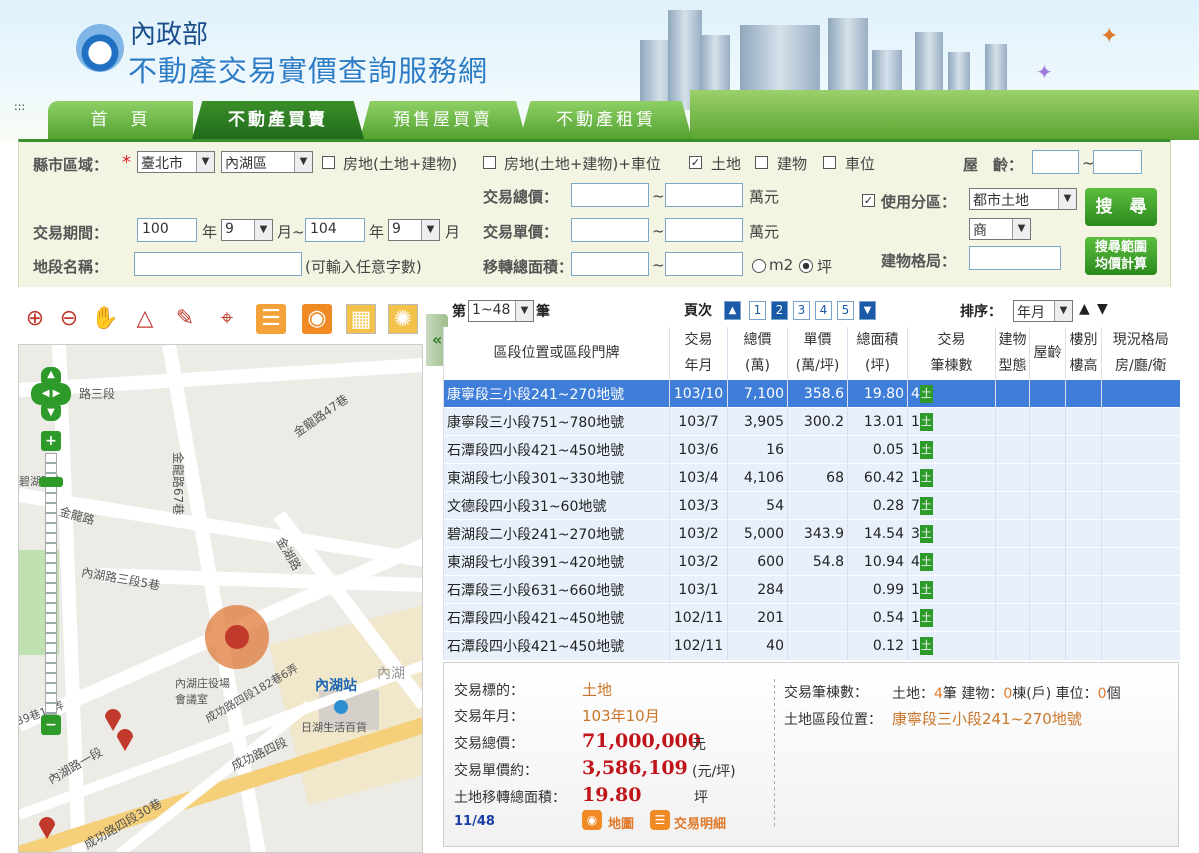  Describe the element at coordinates (704, 264) in the screenshot. I see `area-max-input` at that location.